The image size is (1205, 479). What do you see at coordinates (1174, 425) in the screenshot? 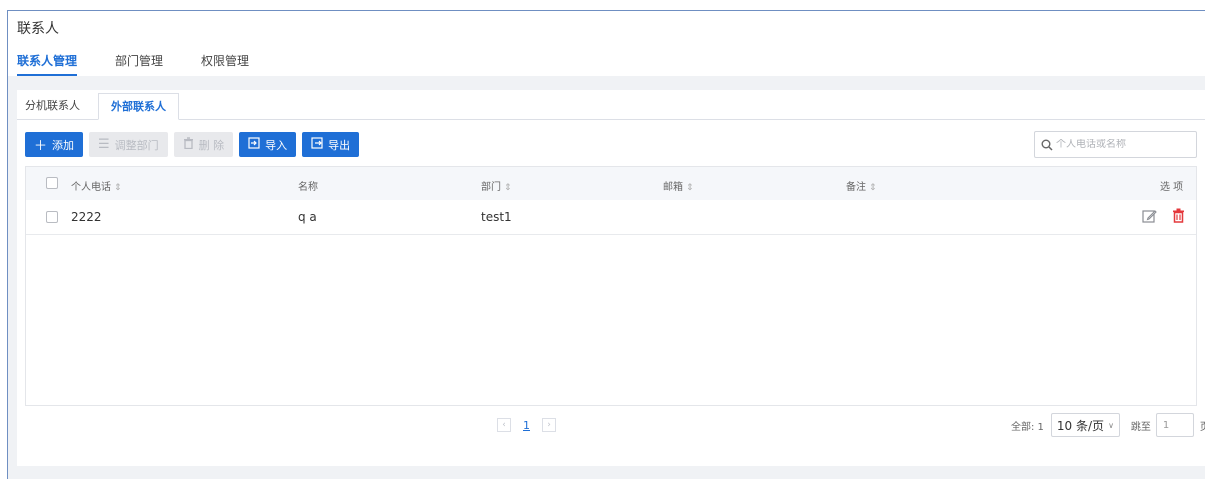
I see `jump-page-input: 1` at bounding box center [1174, 425].